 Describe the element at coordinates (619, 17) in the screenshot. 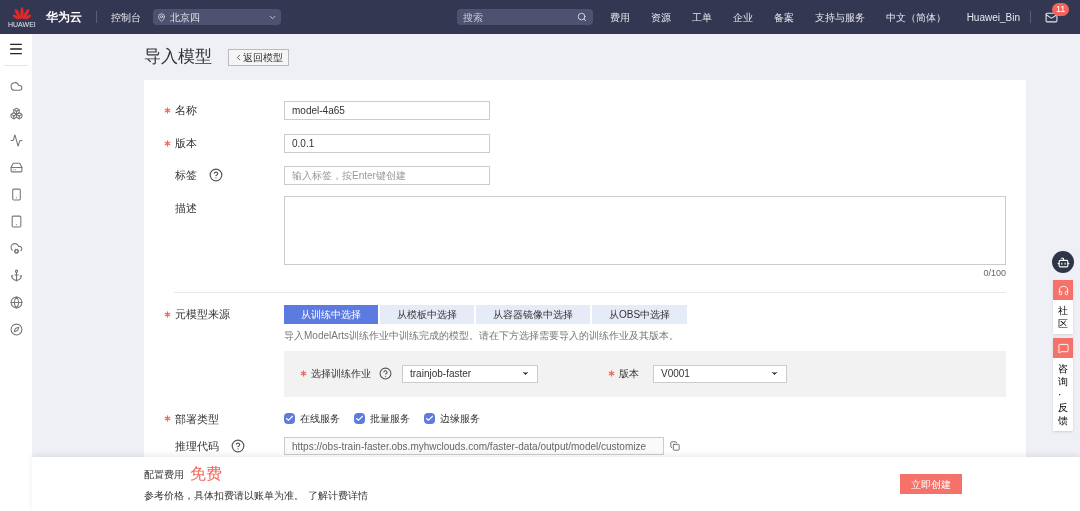

I see `nav-link: 费用` at that location.